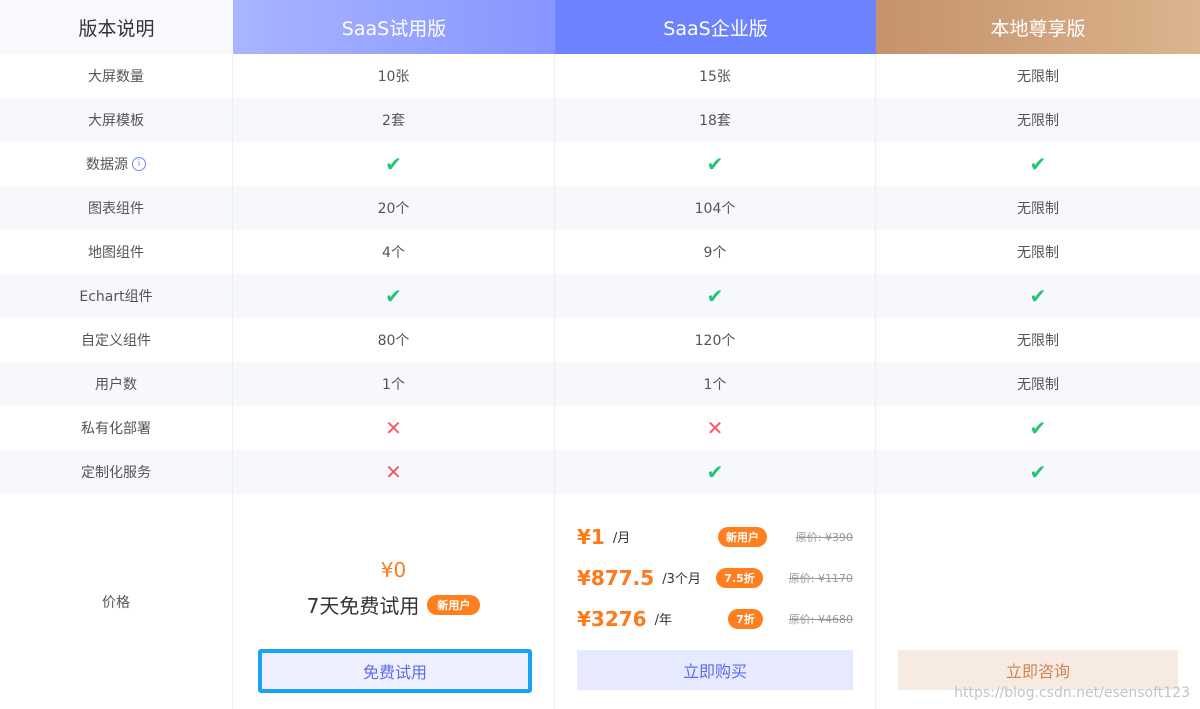 The width and height of the screenshot is (1200, 709). I want to click on enterprise-price-unit: /月, so click(621, 538).